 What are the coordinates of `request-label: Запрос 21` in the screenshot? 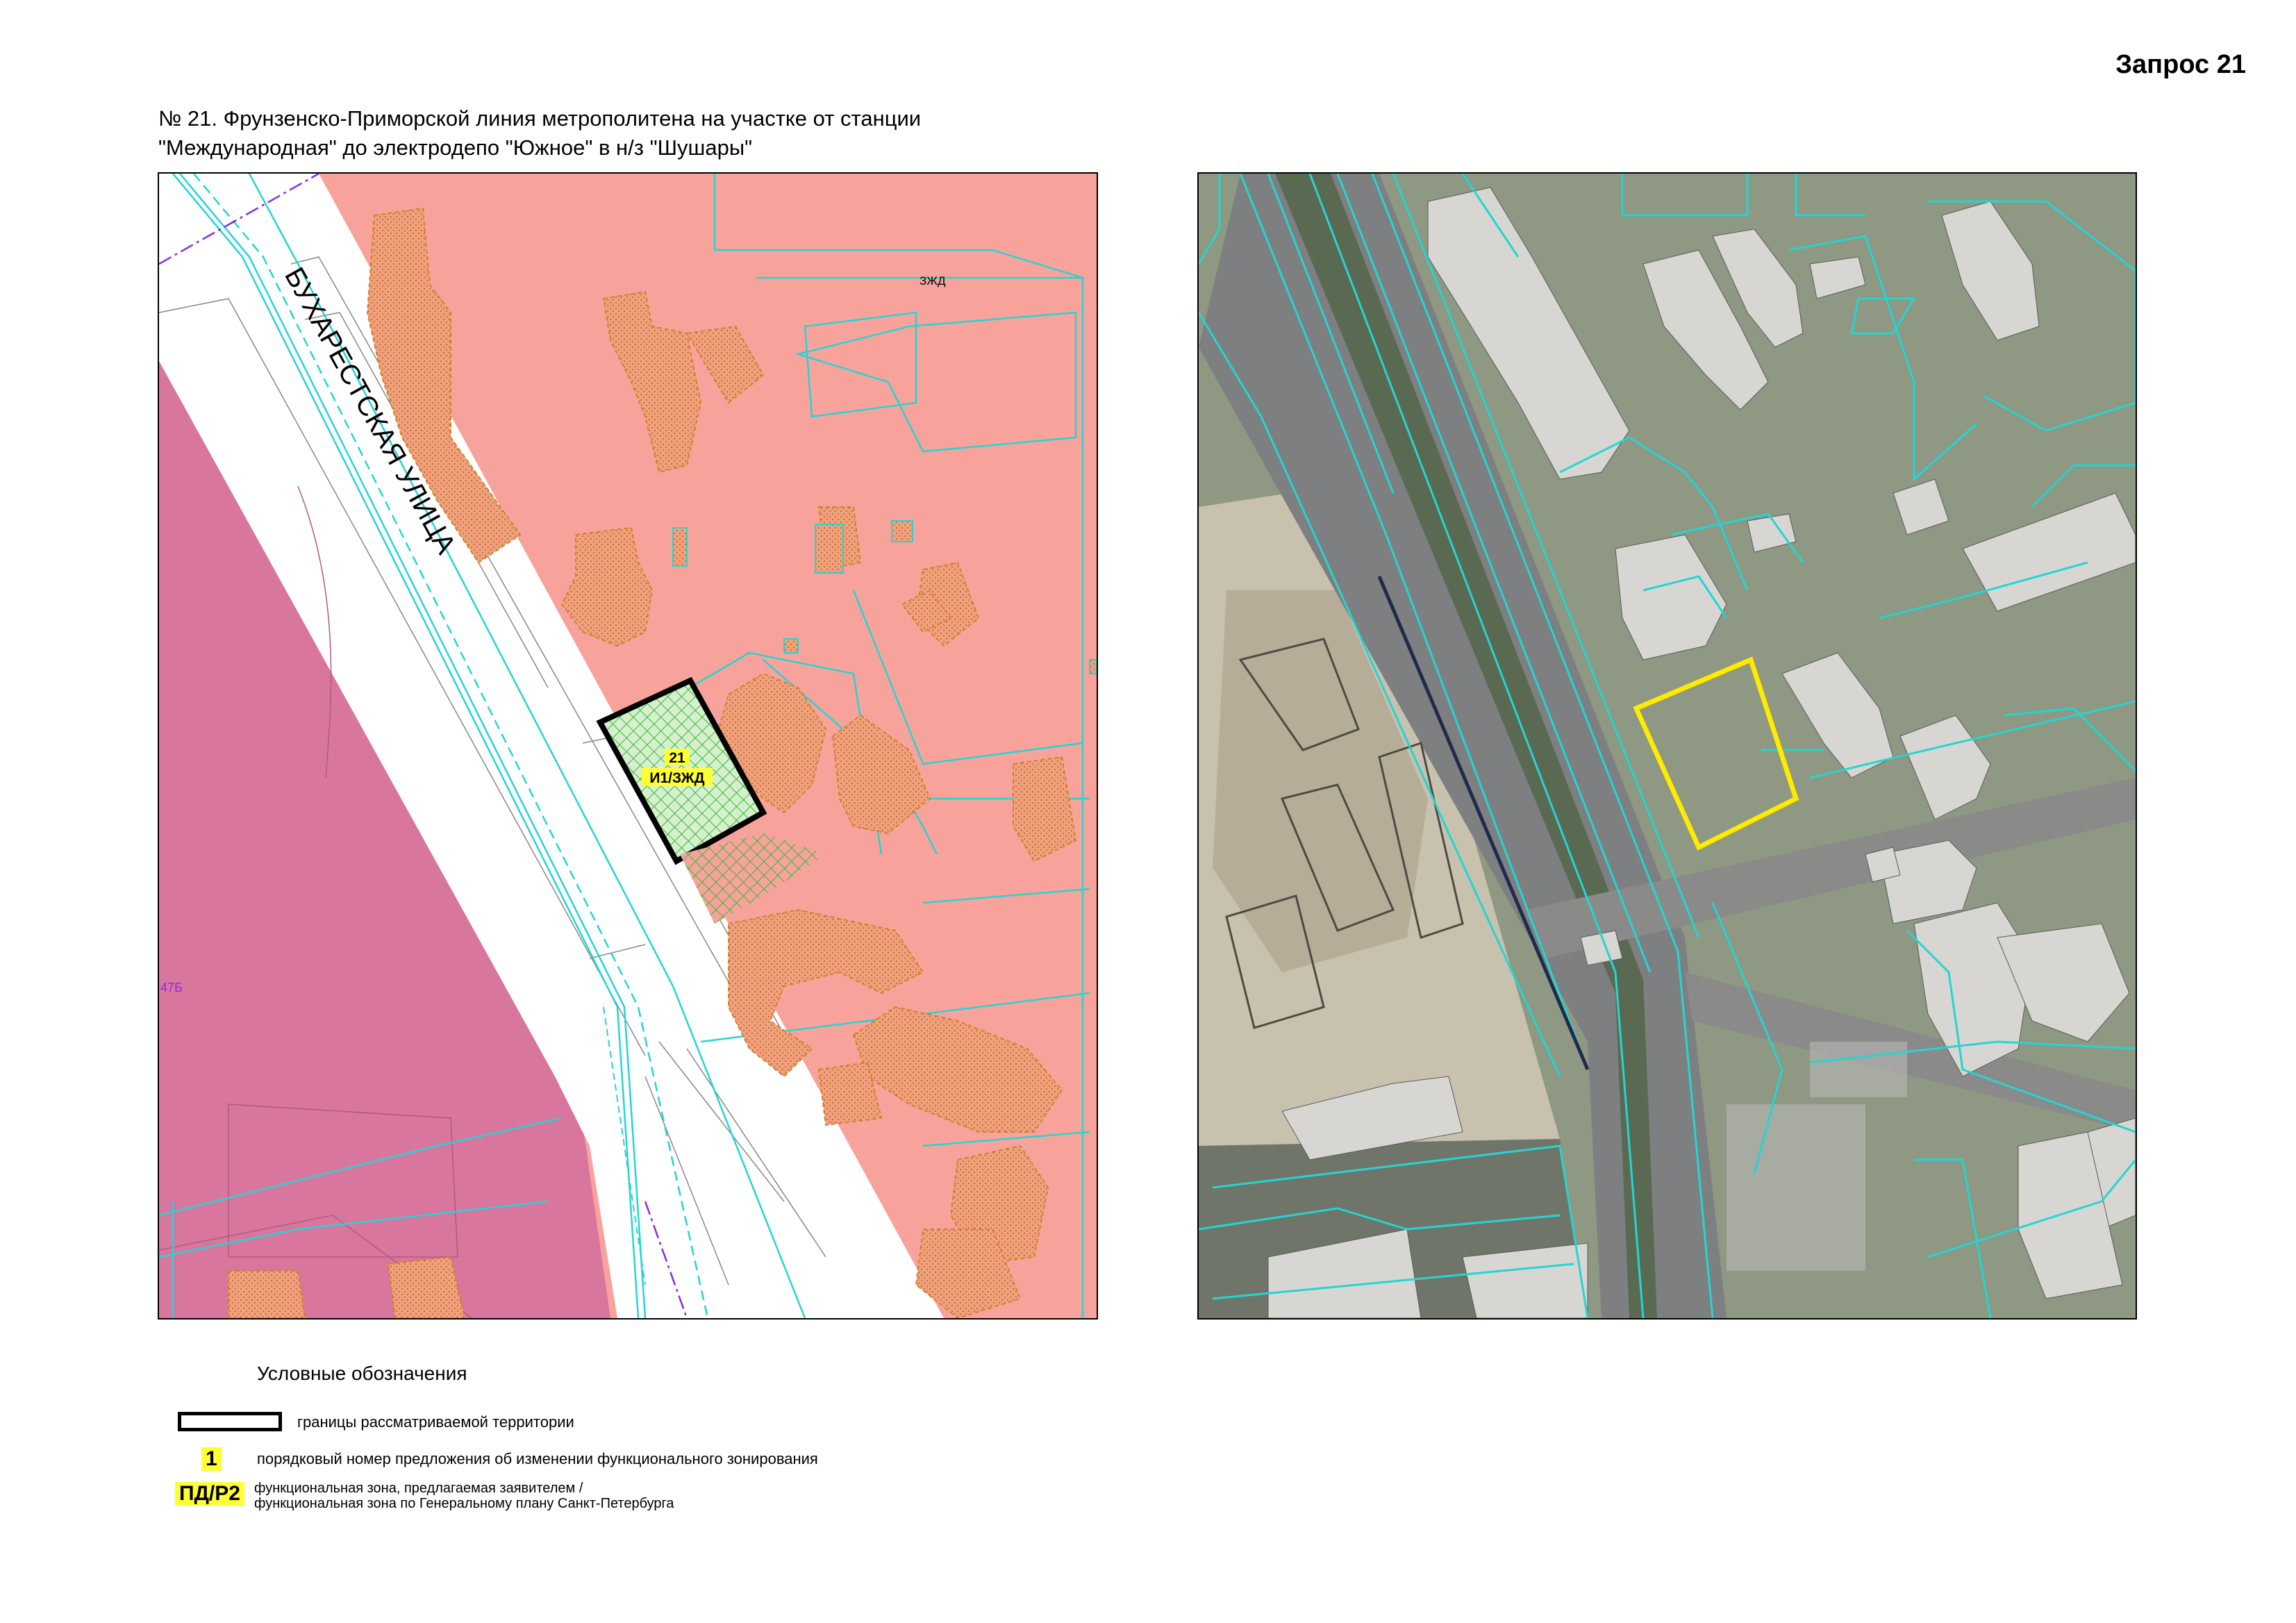 It's located at (2180, 64).